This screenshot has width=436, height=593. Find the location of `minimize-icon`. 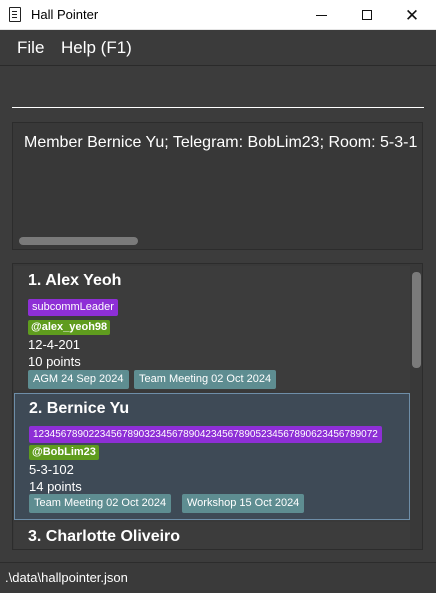

minimize-icon is located at coordinates (321, 15).